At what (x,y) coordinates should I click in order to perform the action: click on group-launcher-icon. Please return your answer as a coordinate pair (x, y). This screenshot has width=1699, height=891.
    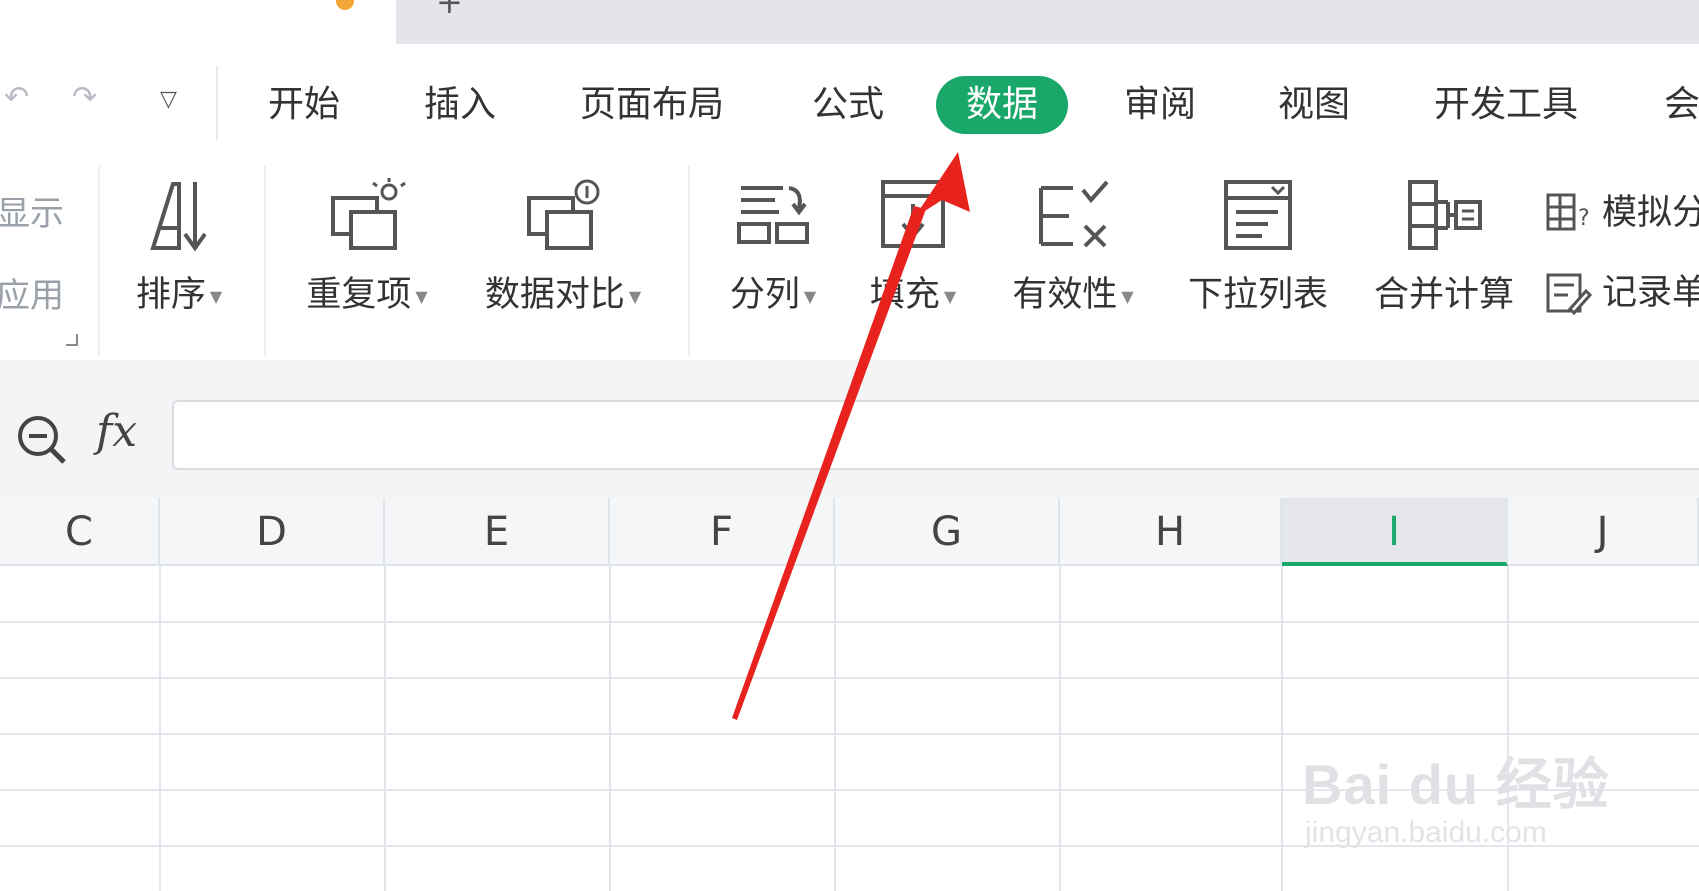
    Looking at the image, I should click on (72, 340).